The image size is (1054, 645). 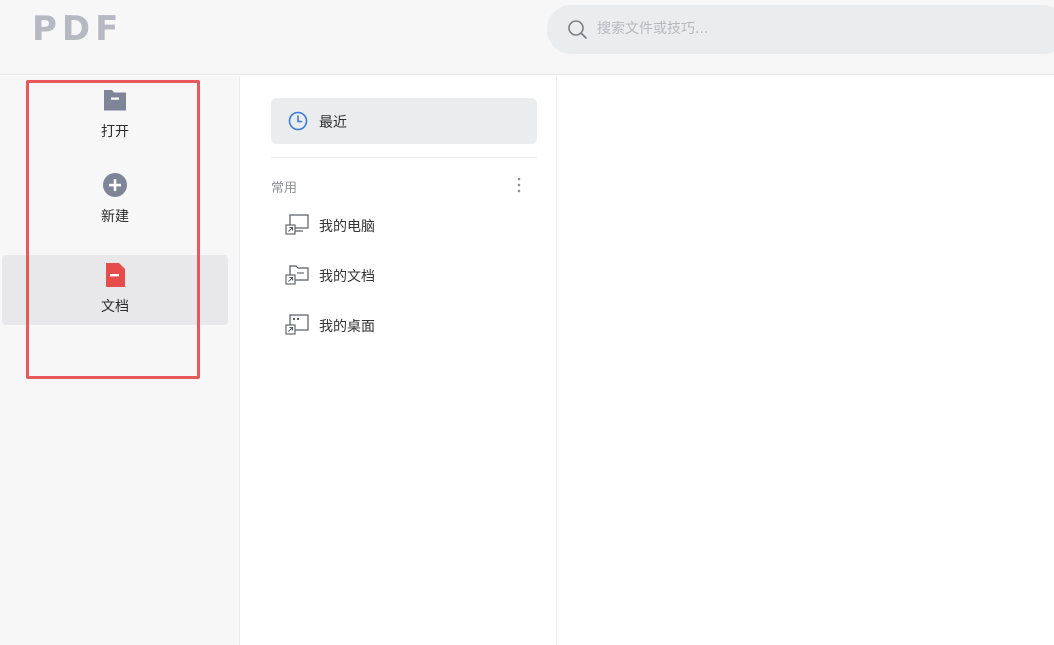 What do you see at coordinates (115, 200) in the screenshot?
I see `sidebar-item-new: 新建` at bounding box center [115, 200].